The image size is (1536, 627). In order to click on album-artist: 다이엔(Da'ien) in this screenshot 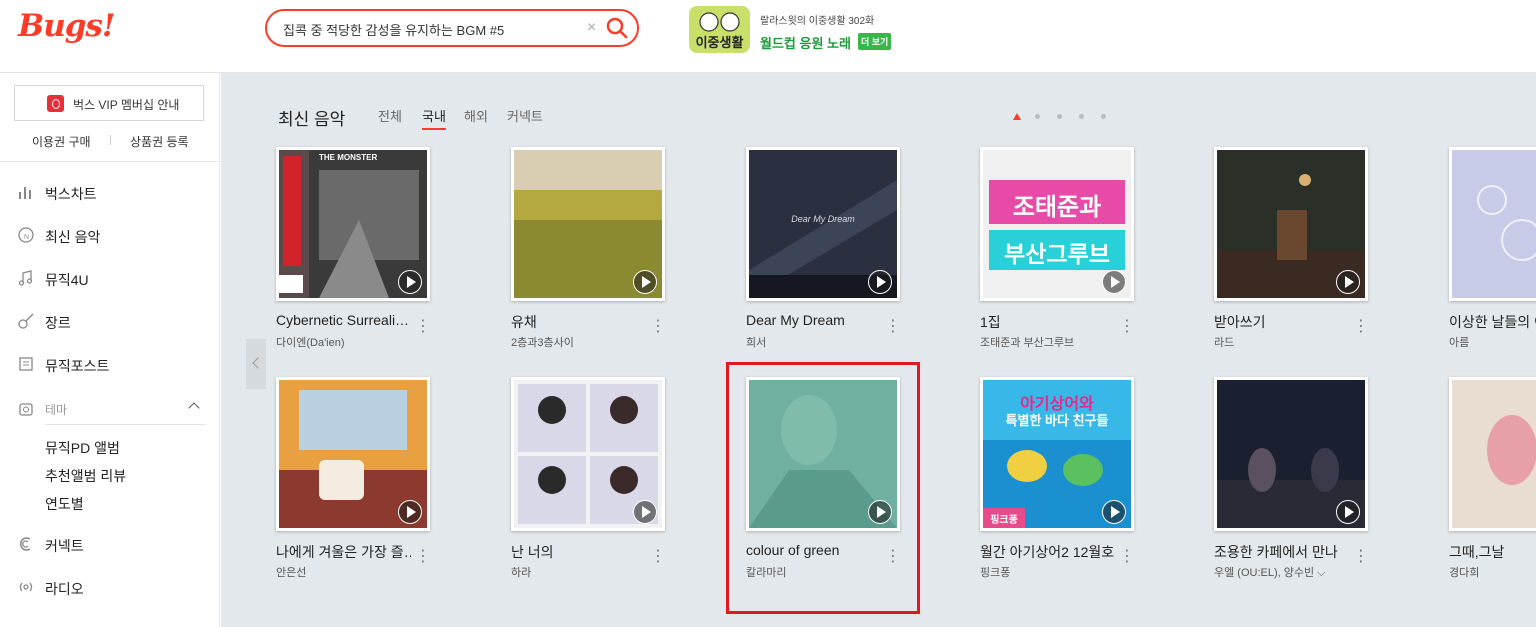, I will do `click(351, 342)`.